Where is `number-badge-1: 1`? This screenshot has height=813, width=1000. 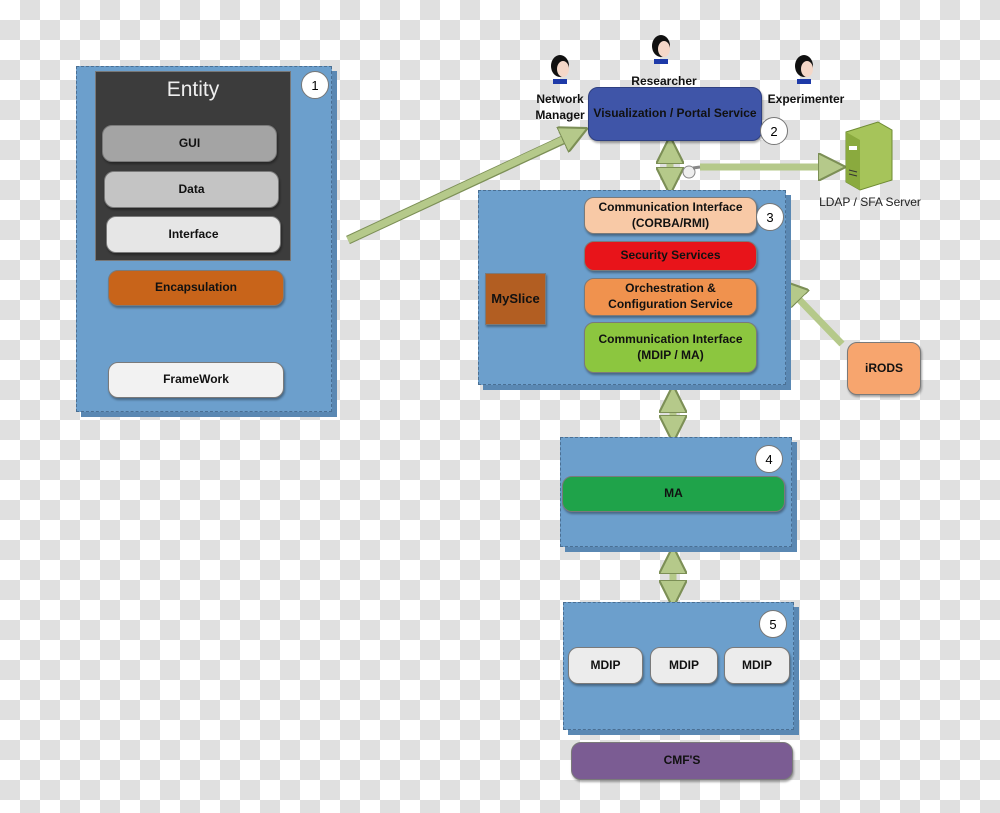 number-badge-1: 1 is located at coordinates (315, 85).